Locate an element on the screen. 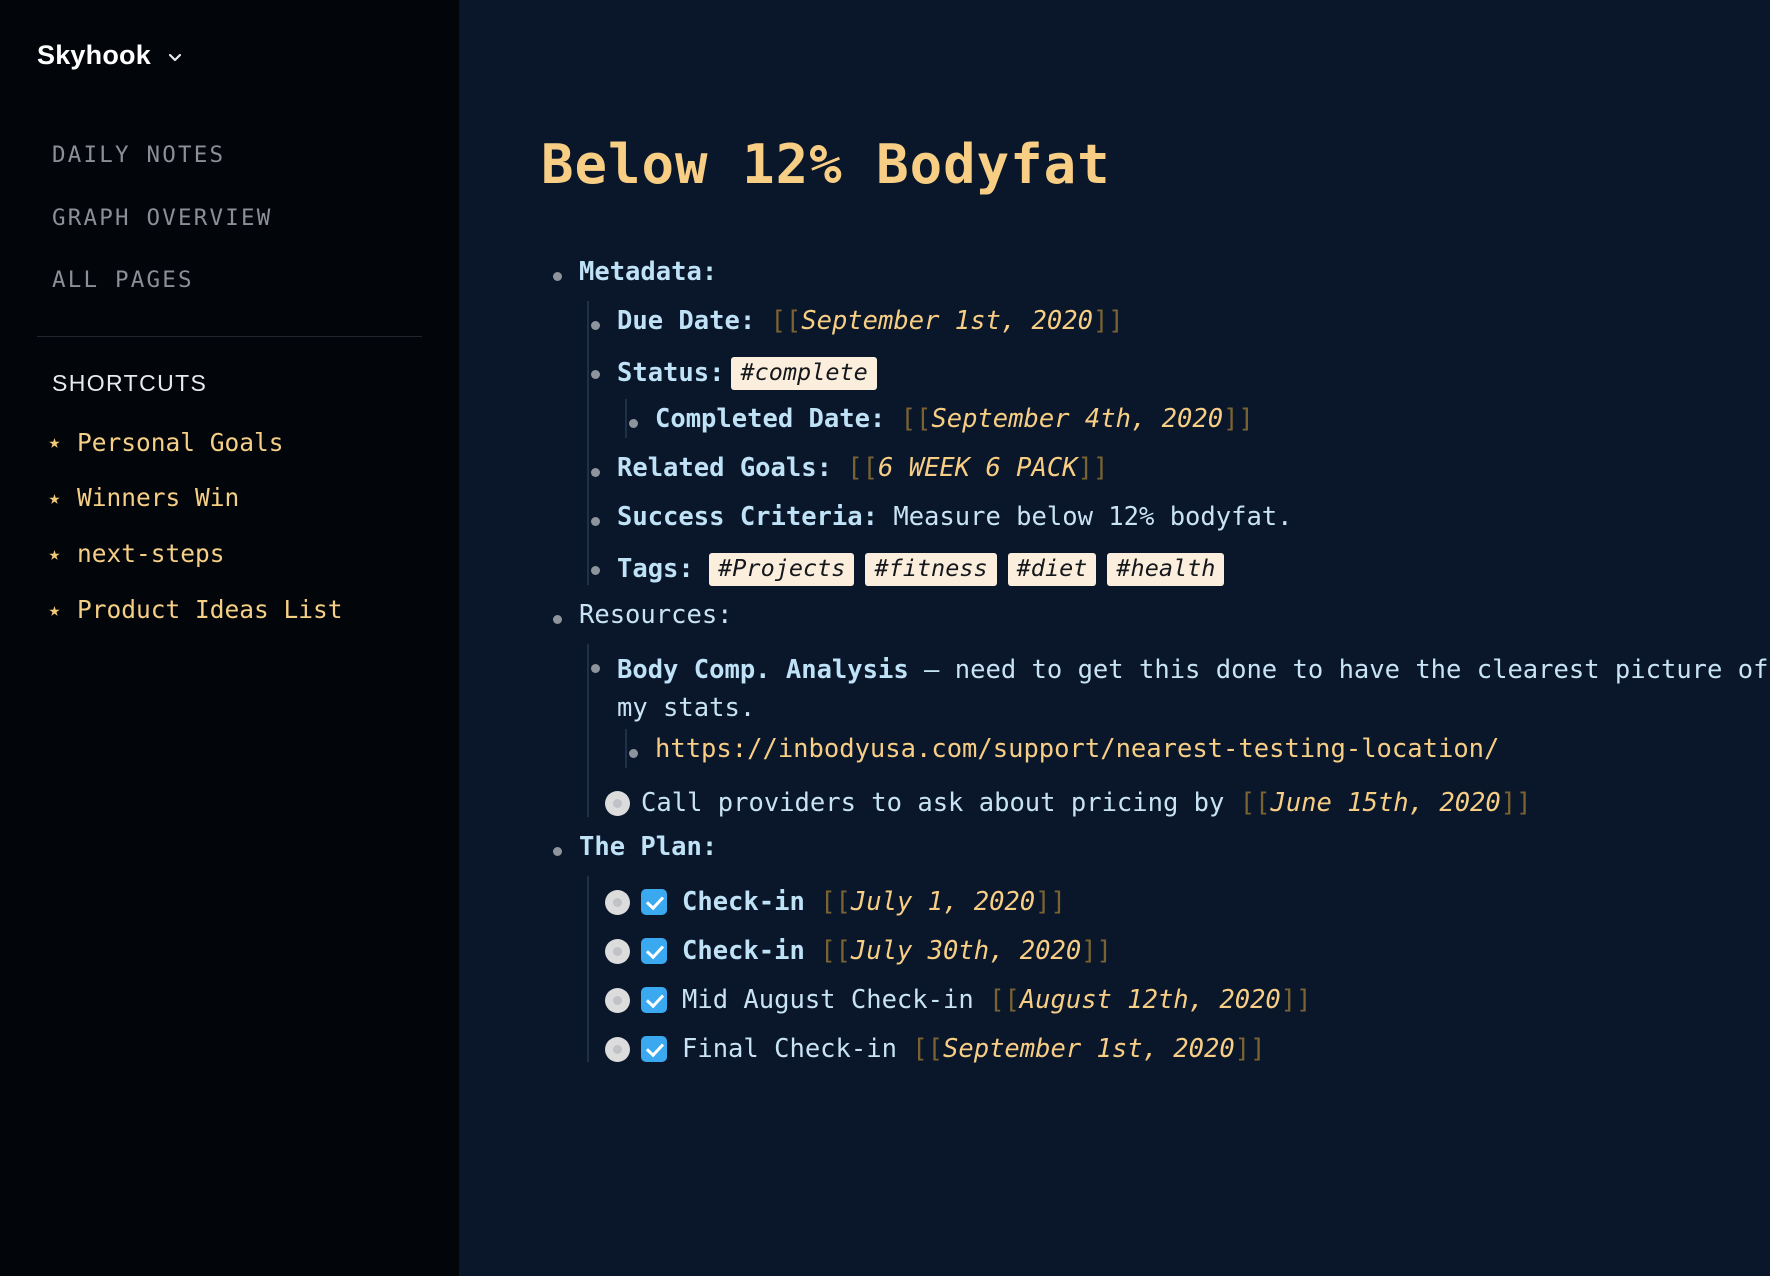  completed-date-reference: [[September 4th, 2020]] is located at coordinates (1077, 419).